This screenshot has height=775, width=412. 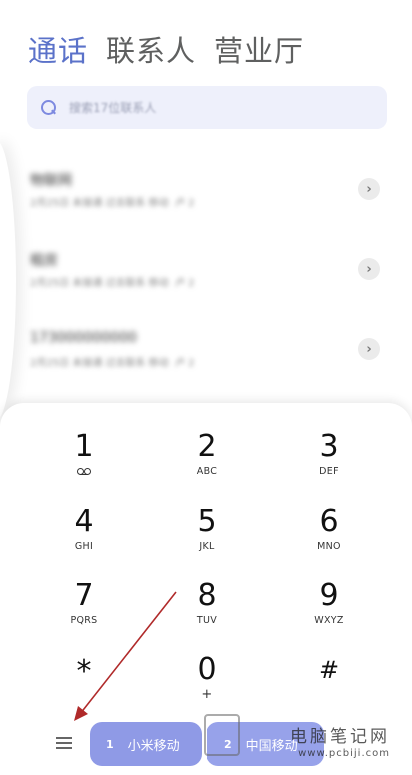 I want to click on key-7: 7 PQRS, so click(x=84, y=614).